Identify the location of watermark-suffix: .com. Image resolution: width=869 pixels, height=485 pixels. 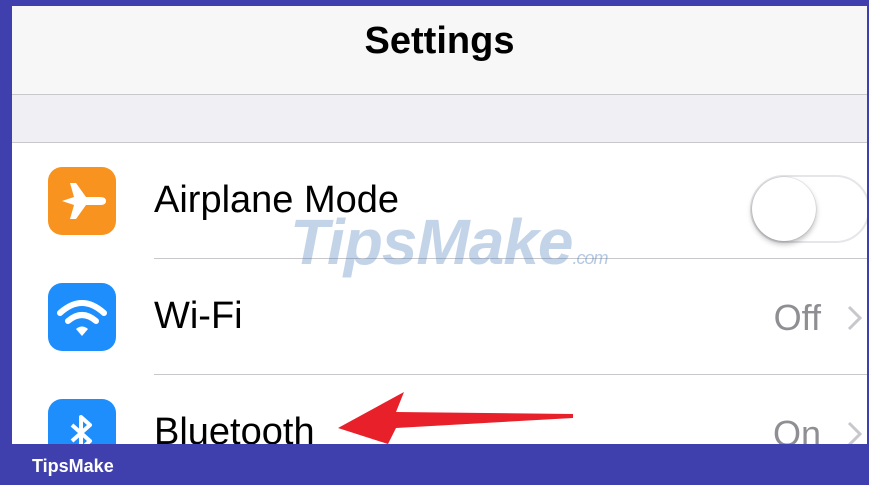
(590, 258).